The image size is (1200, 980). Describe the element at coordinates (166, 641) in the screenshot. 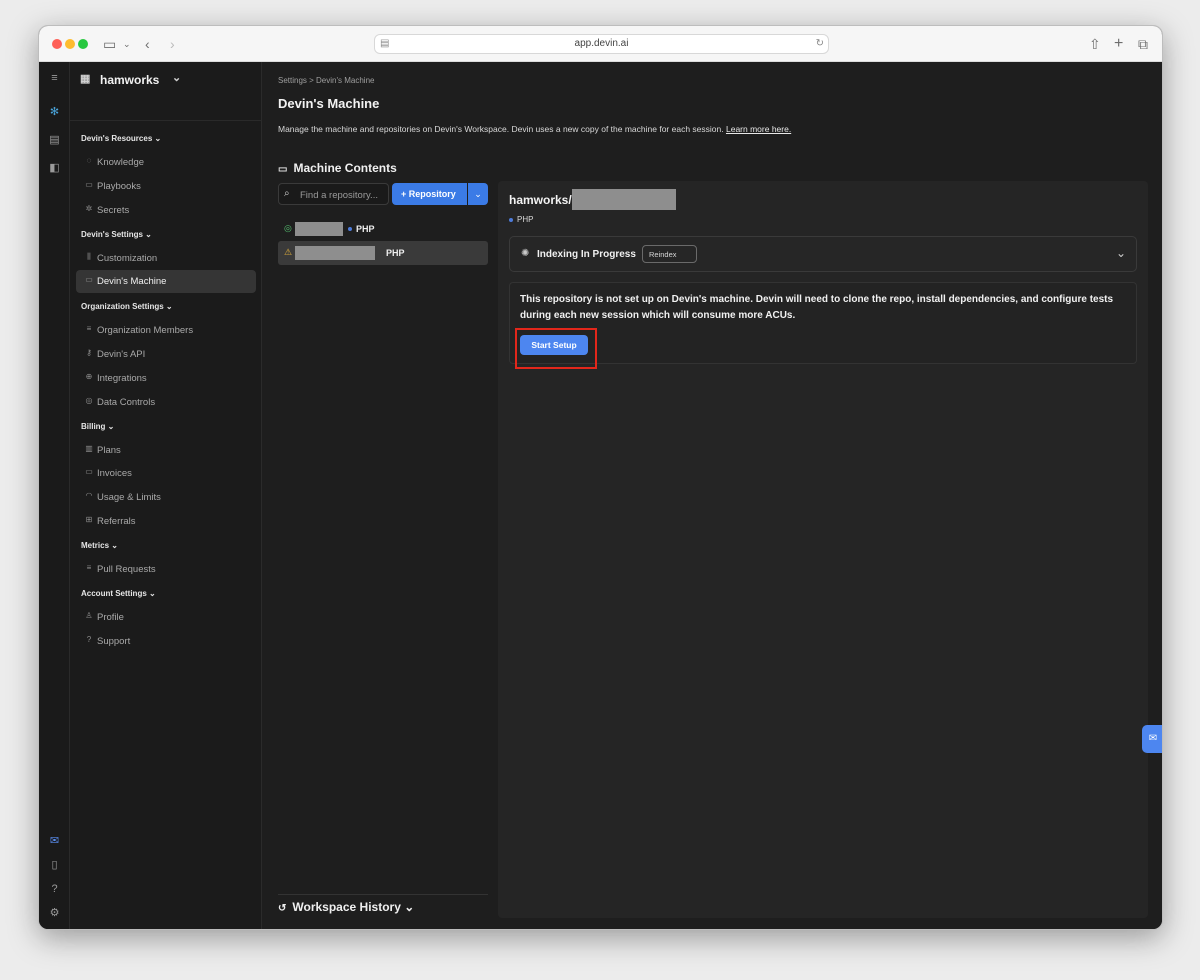

I see `sidebar-item-support: ? Support` at that location.